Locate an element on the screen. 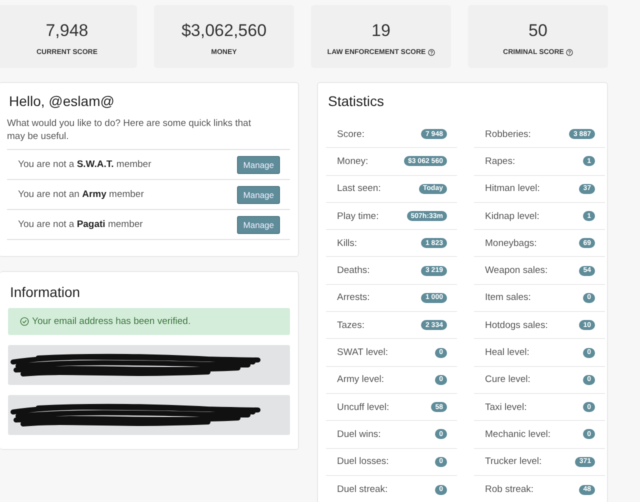 This screenshot has height=502, width=640. stat-label: Deaths: is located at coordinates (353, 270).